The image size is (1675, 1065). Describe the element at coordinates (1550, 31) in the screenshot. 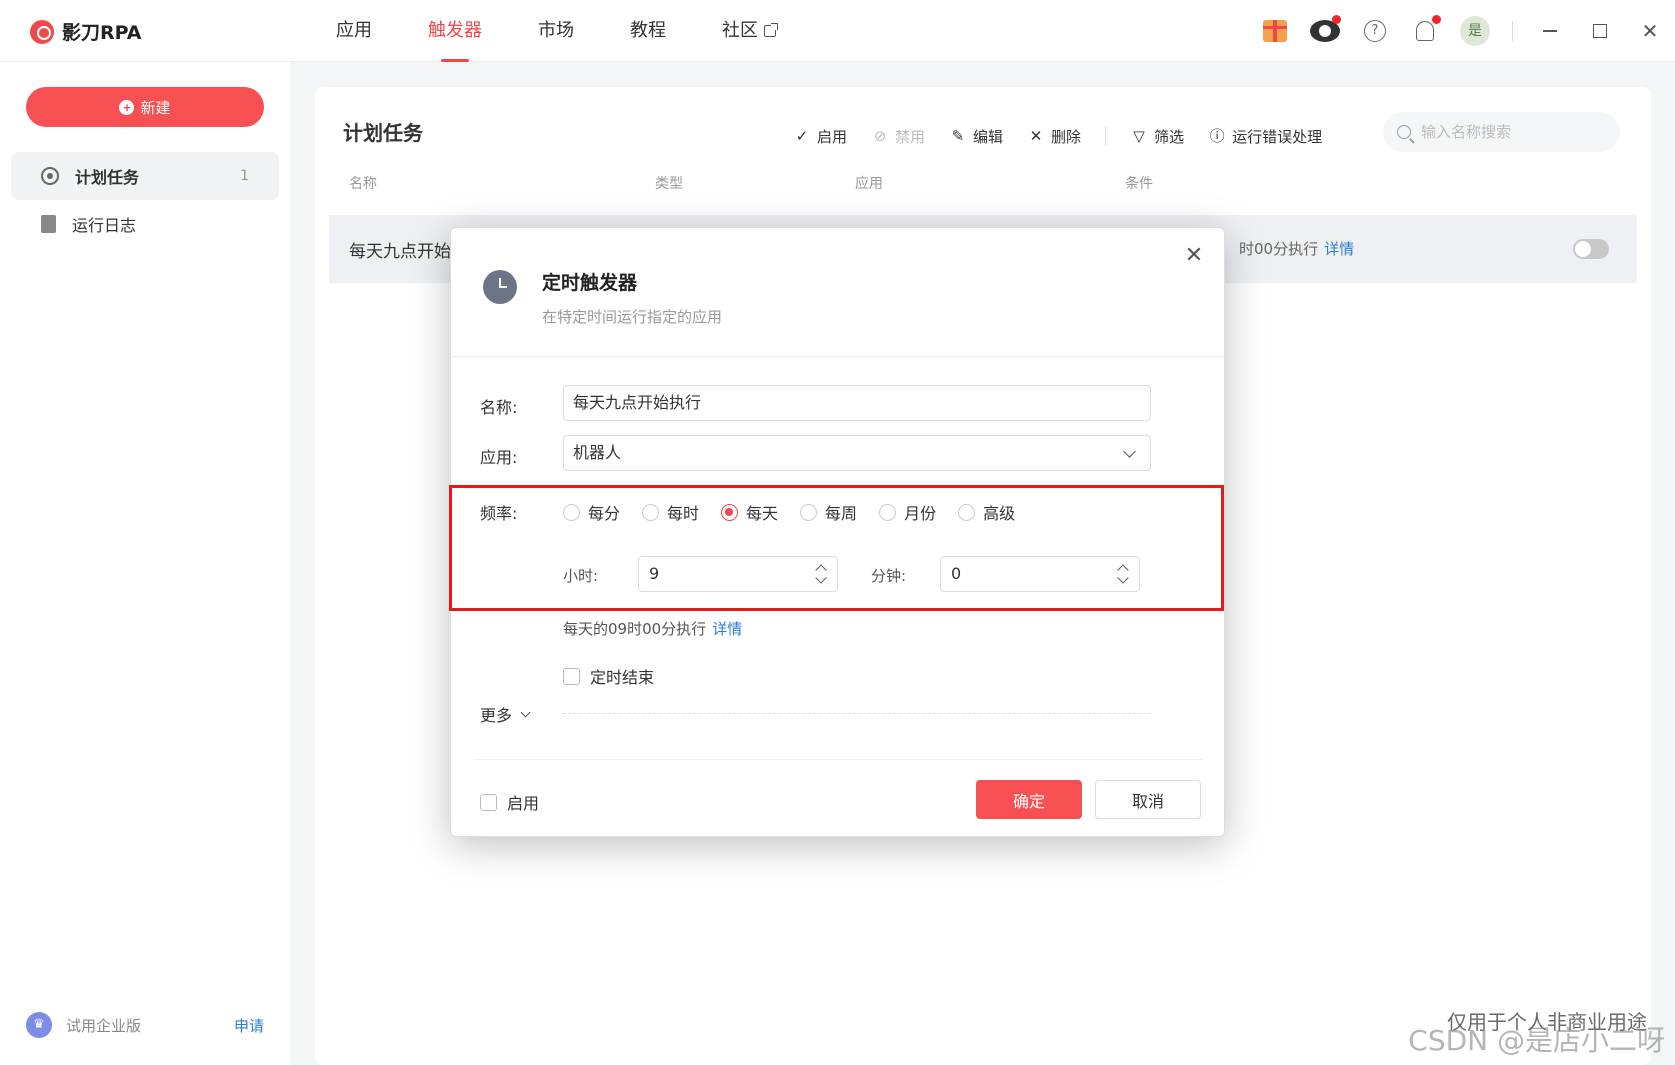

I see `minimize-button` at that location.